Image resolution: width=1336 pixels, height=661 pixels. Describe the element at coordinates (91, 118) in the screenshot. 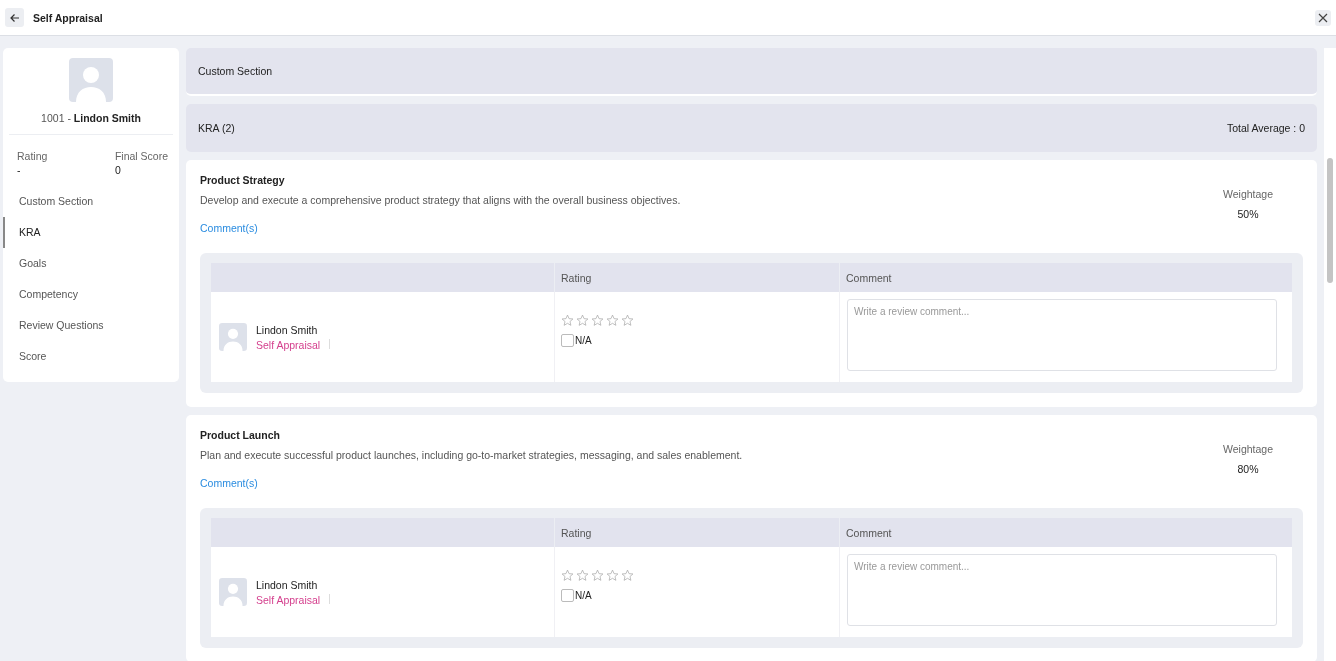

I see `employee-name: 1001 - Lindon Smith` at that location.